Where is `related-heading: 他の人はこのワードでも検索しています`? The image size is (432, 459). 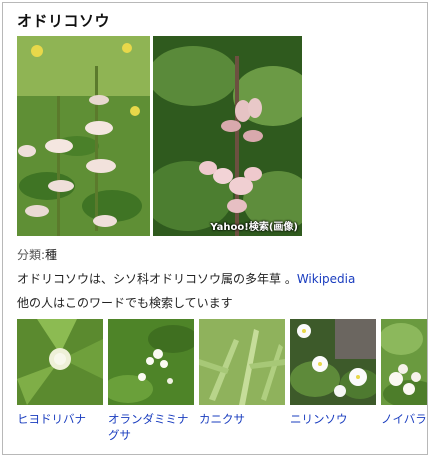
related-heading: 他の人はこのワードでも検索しています is located at coordinates (125, 303).